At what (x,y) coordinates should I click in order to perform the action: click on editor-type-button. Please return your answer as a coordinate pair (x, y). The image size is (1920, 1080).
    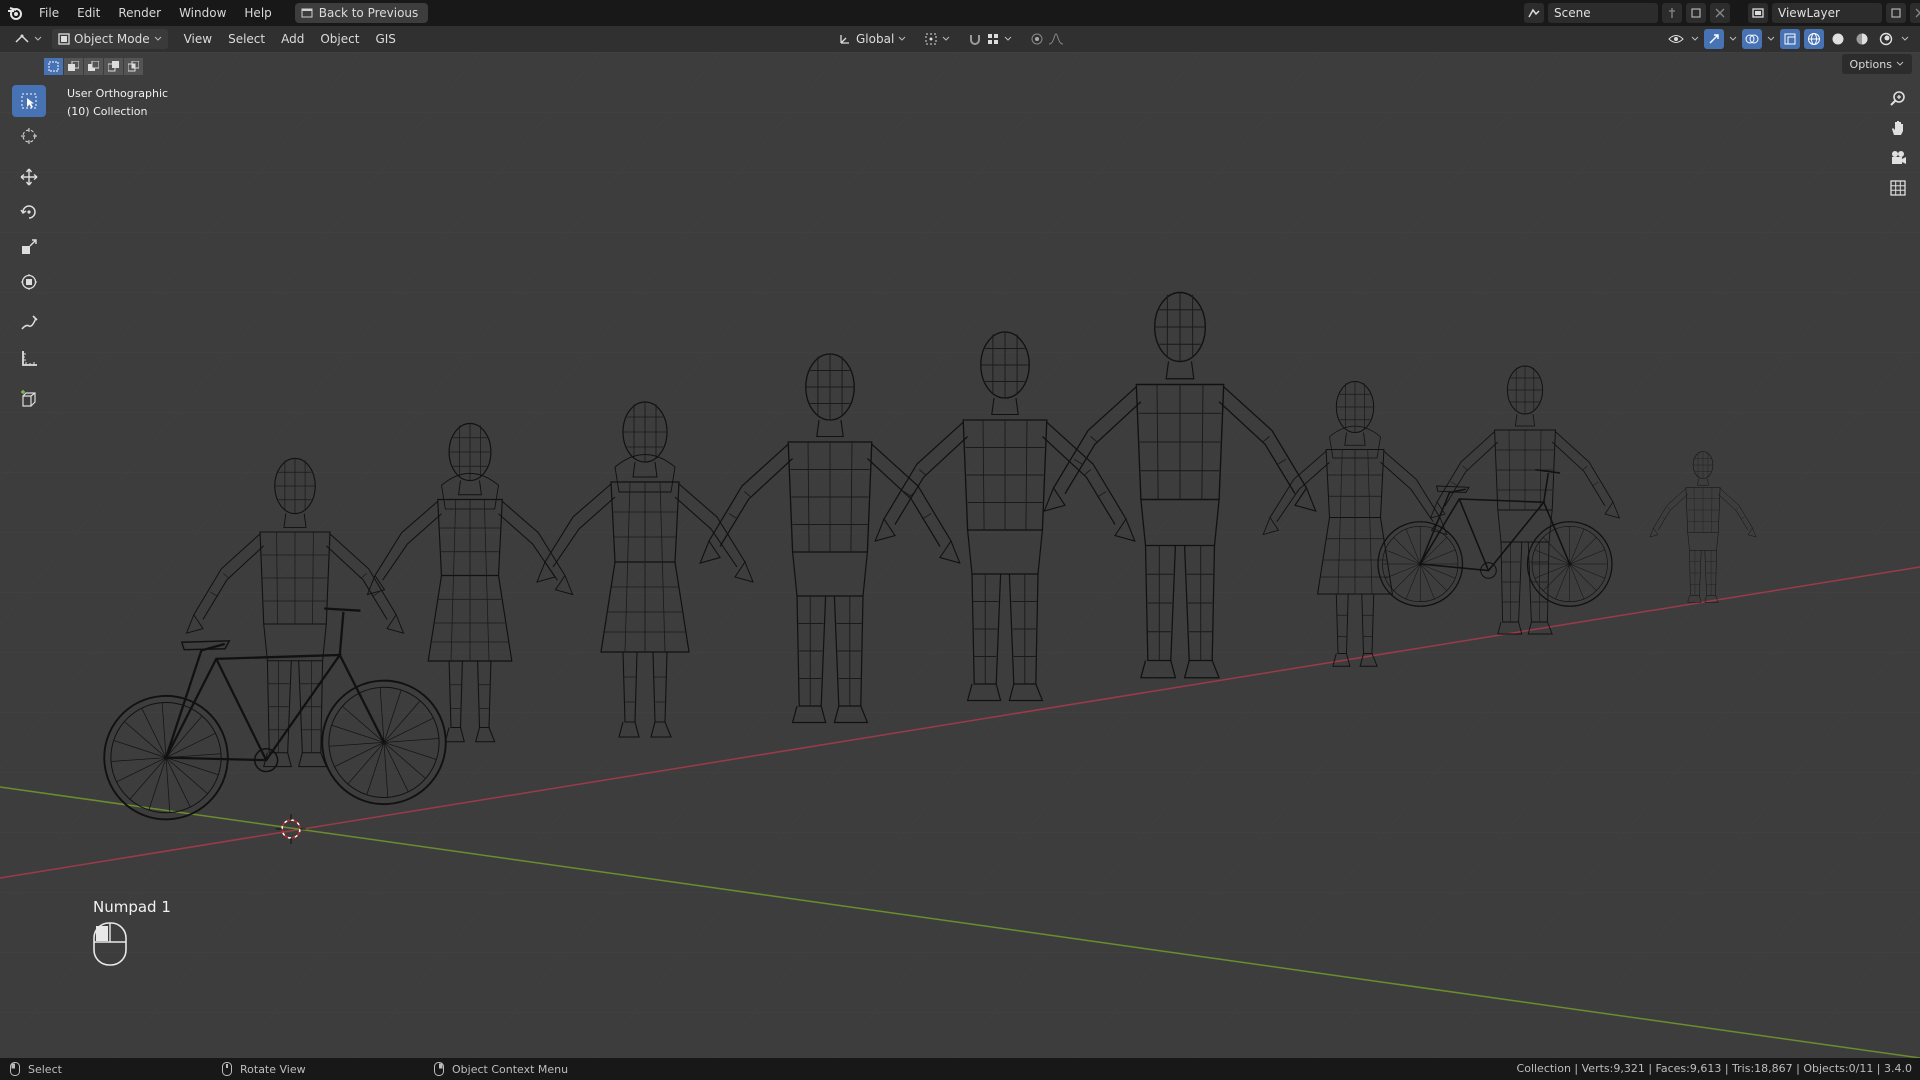
    Looking at the image, I should click on (28, 39).